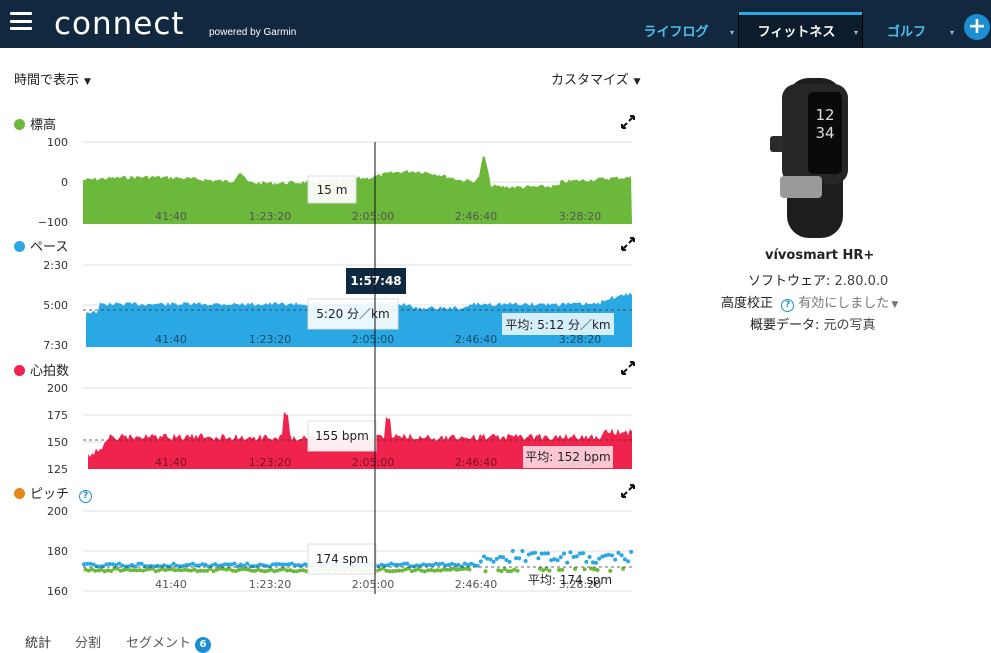 The height and width of the screenshot is (653, 991). What do you see at coordinates (57, 551) in the screenshot?
I see `y-tick-label: 180` at bounding box center [57, 551].